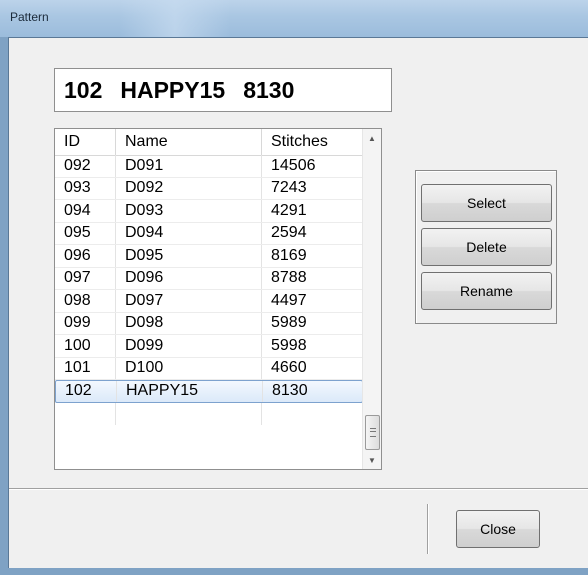 The height and width of the screenshot is (575, 588). I want to click on row-stitches-cell: 4497, so click(312, 301).